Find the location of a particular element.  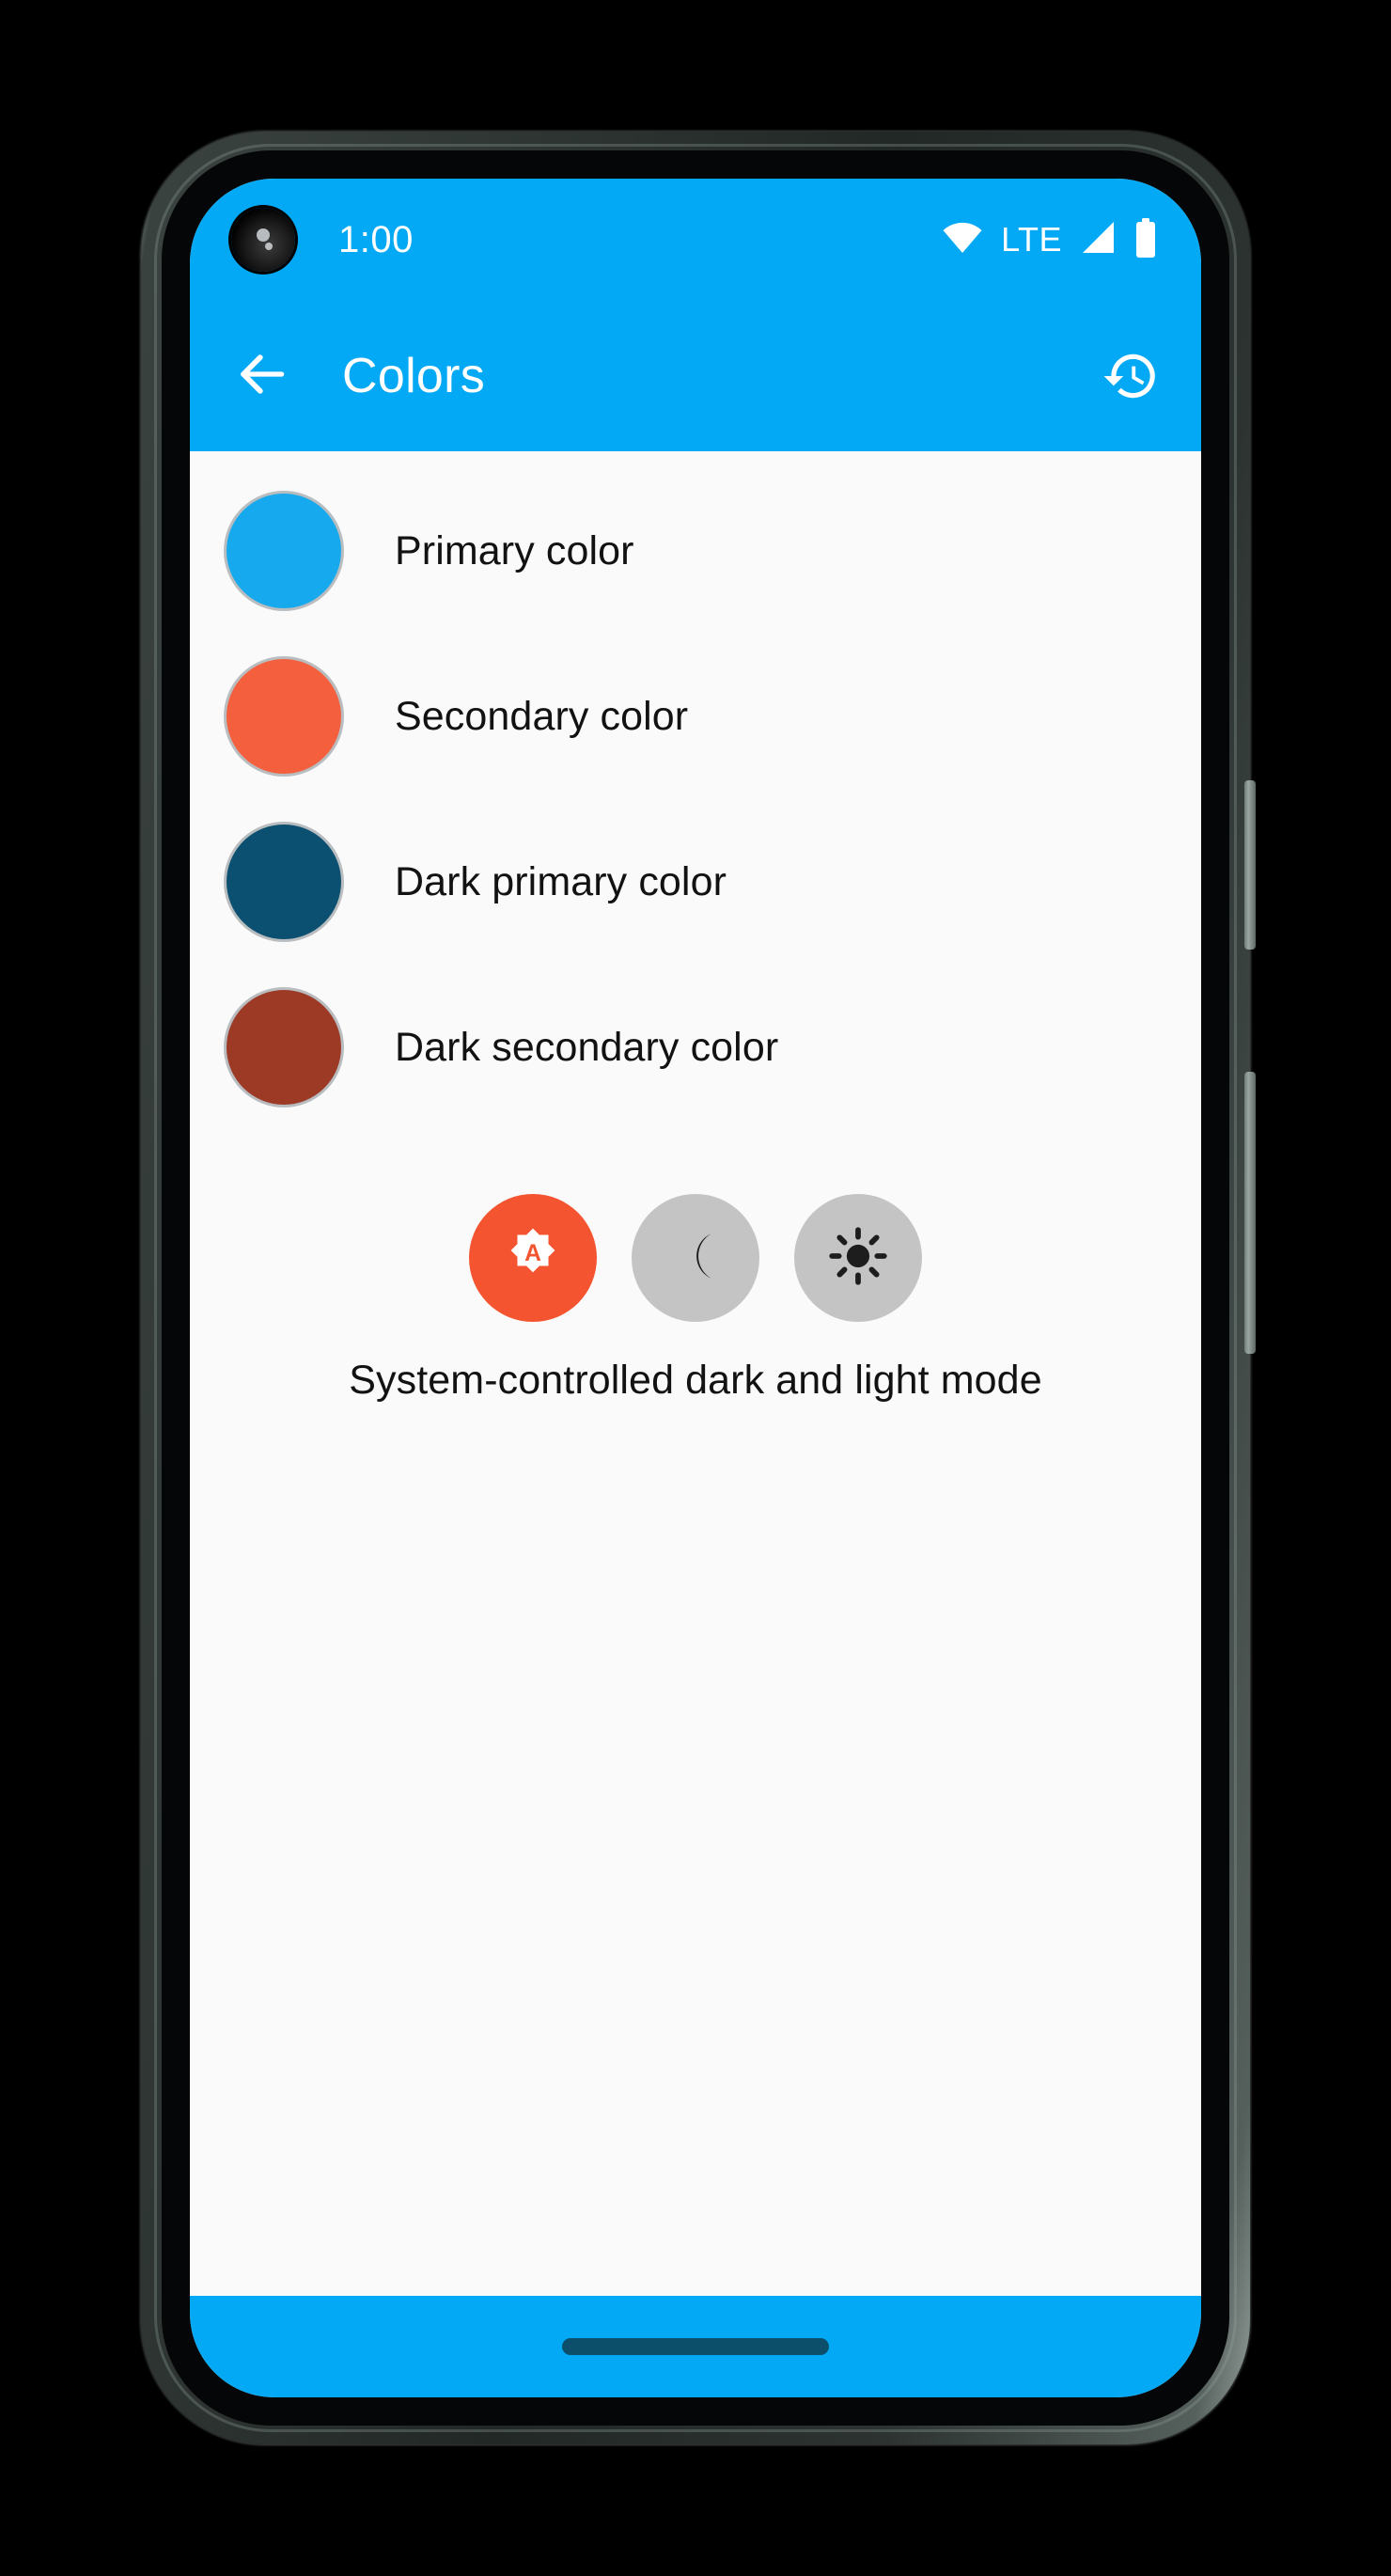

list-item: Secondary color is located at coordinates (696, 717).